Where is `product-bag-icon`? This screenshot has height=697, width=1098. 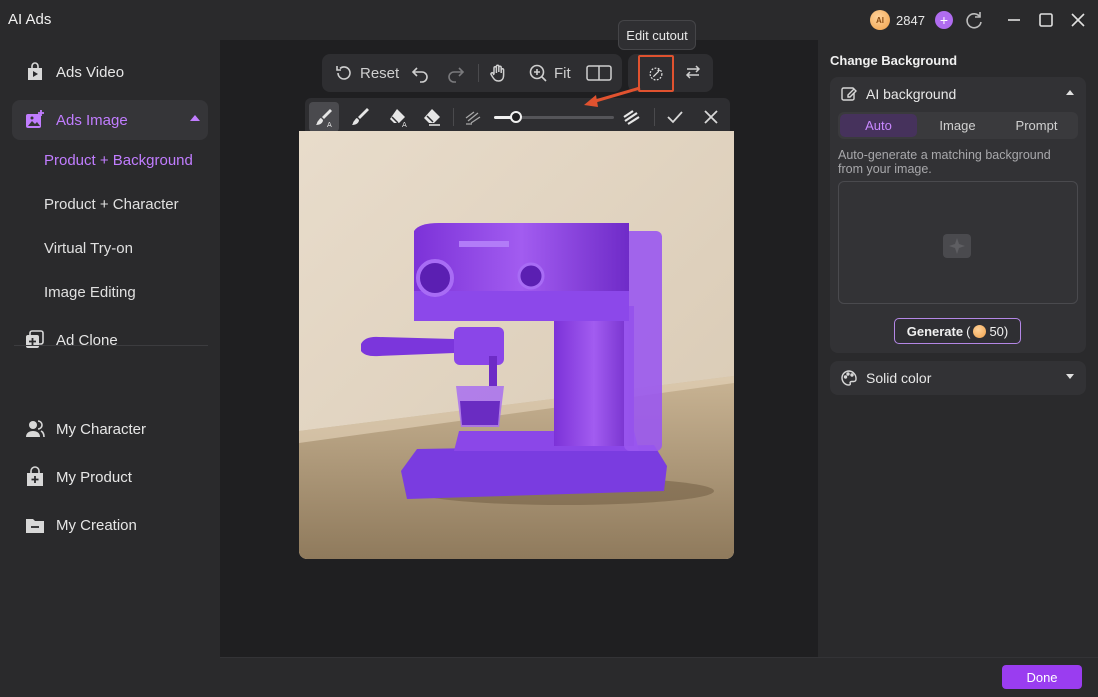 product-bag-icon is located at coordinates (35, 476).